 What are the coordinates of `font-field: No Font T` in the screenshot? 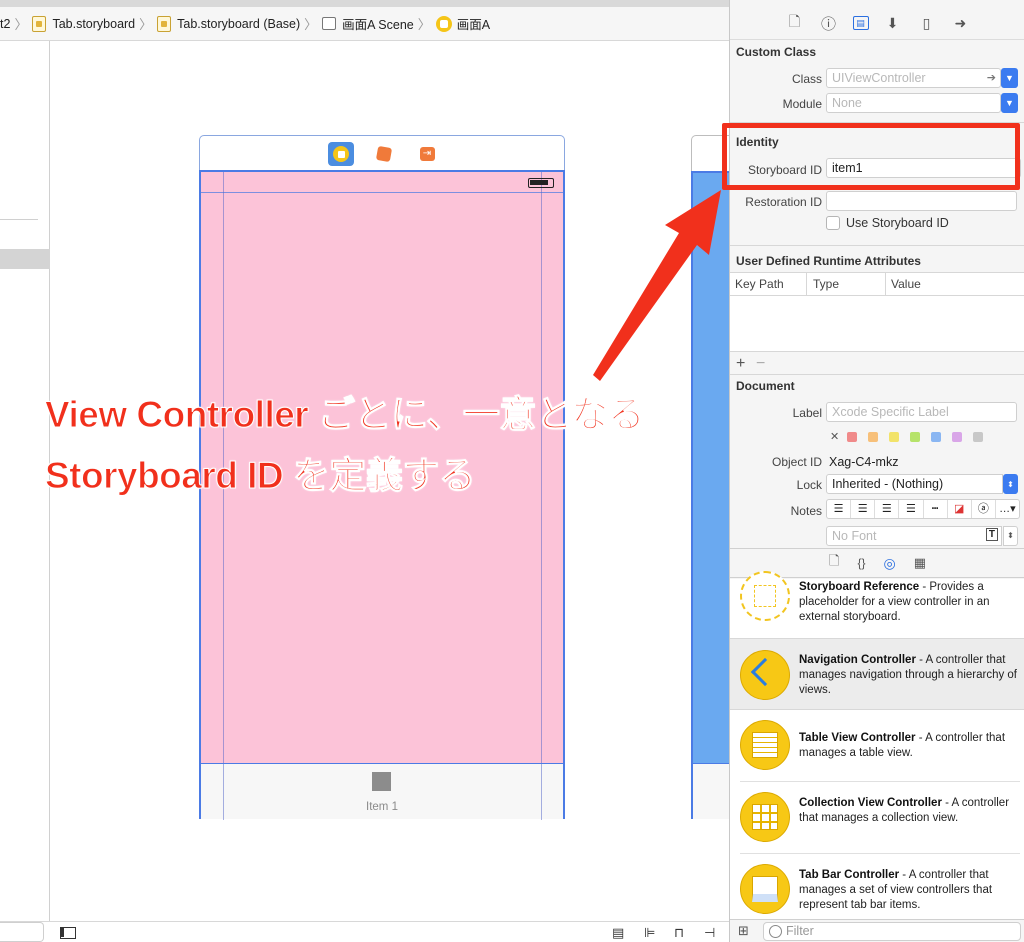 It's located at (914, 536).